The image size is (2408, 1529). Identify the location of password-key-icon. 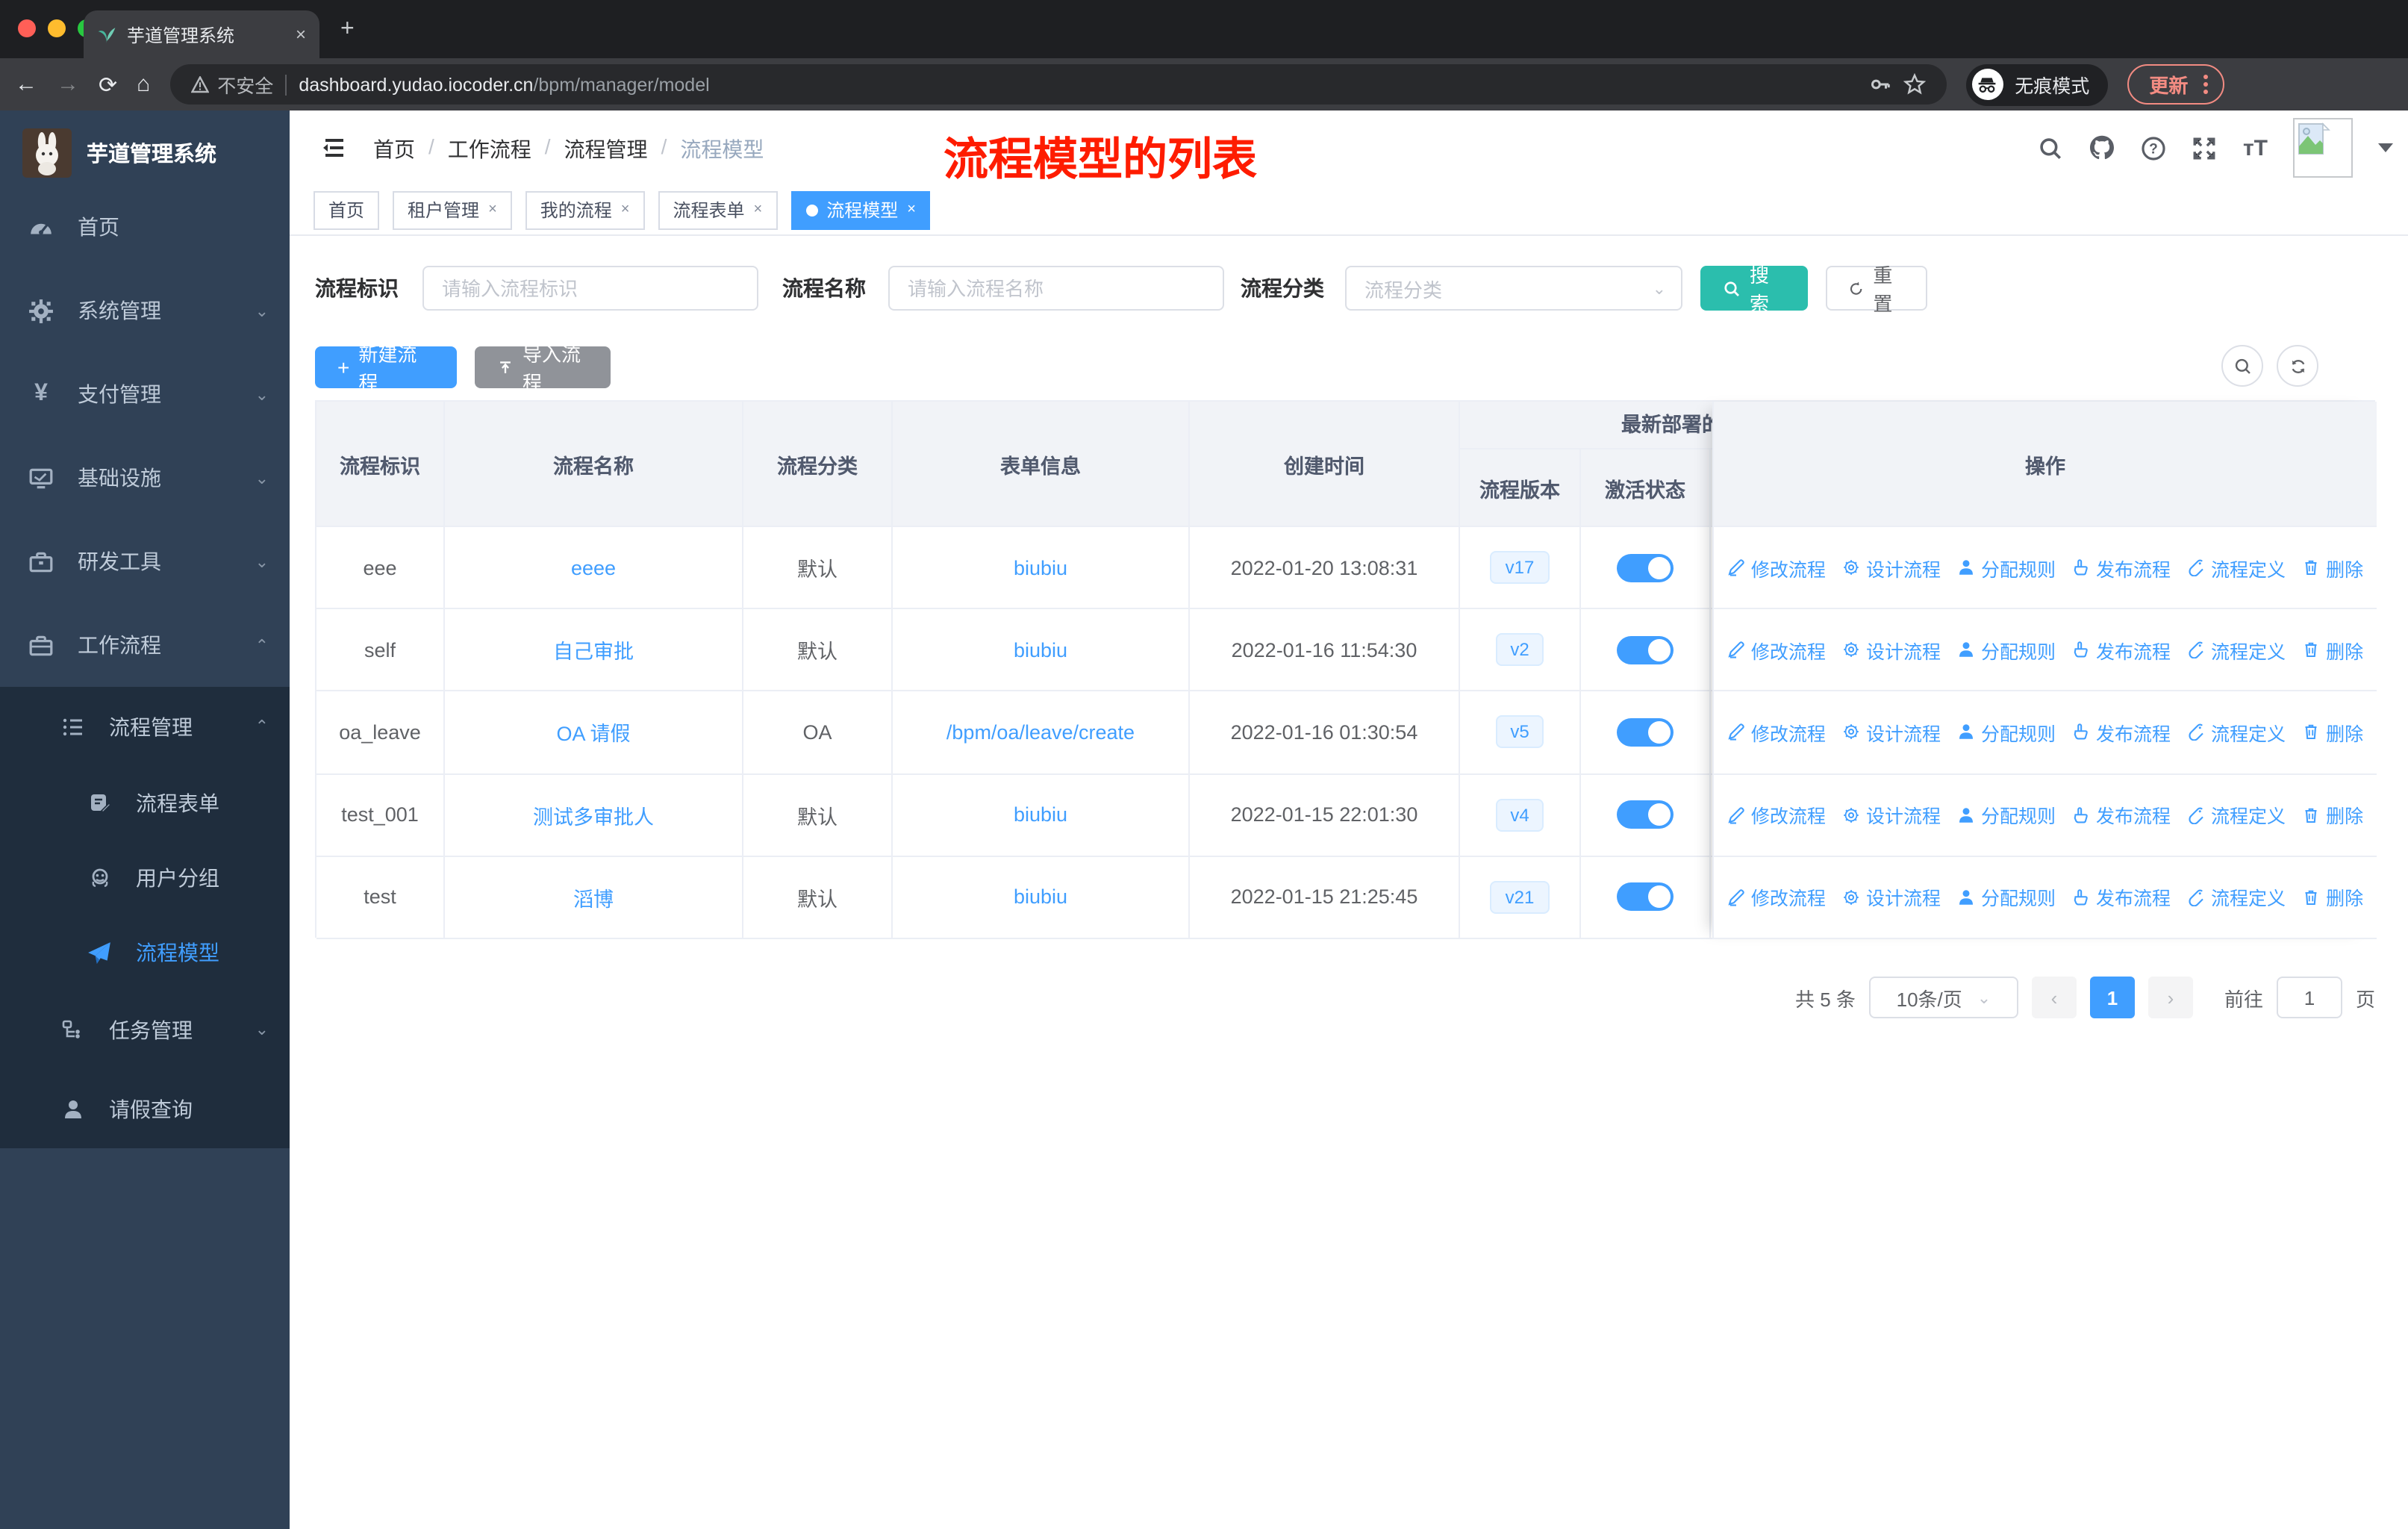
(1879, 84).